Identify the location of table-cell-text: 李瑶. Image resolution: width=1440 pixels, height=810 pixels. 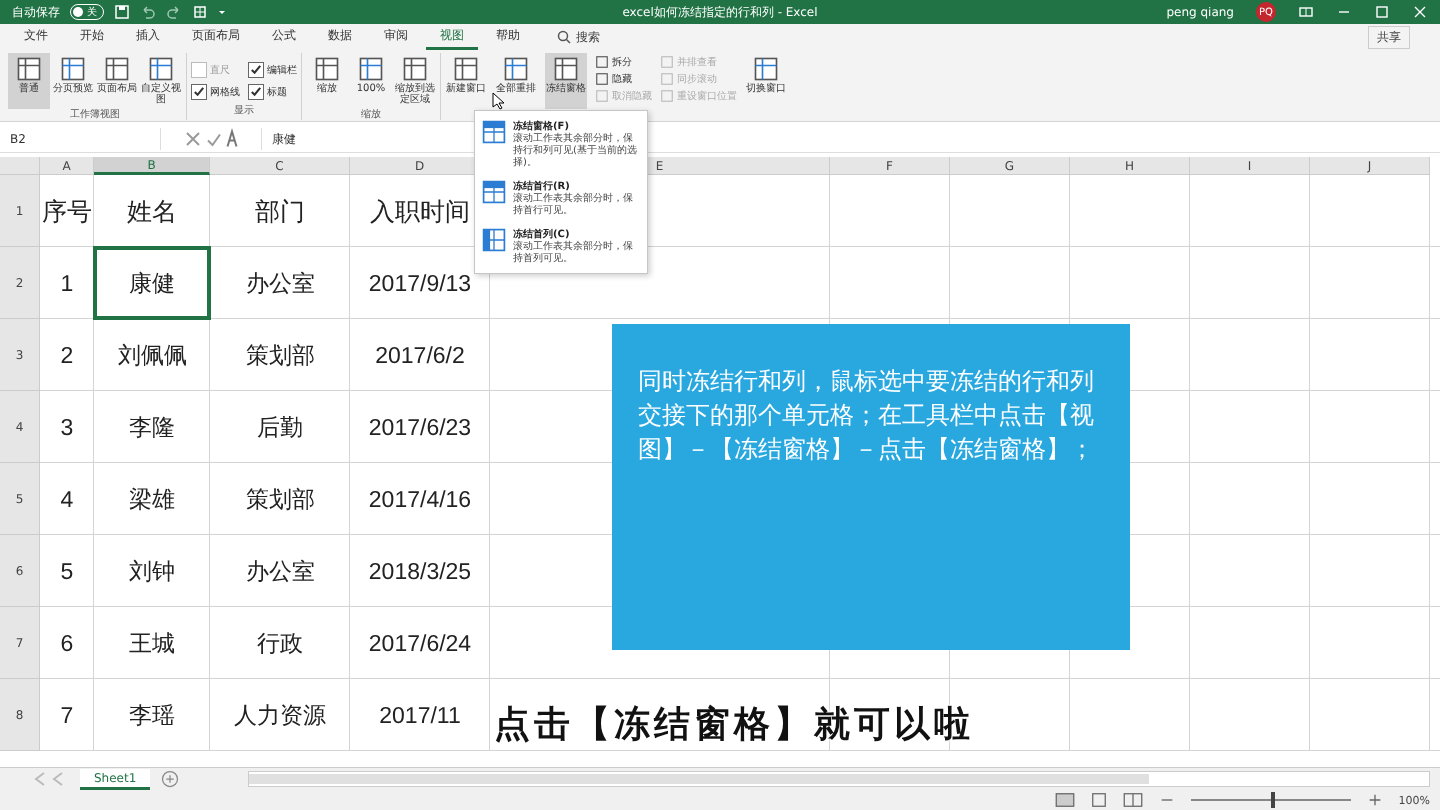
(152, 715).